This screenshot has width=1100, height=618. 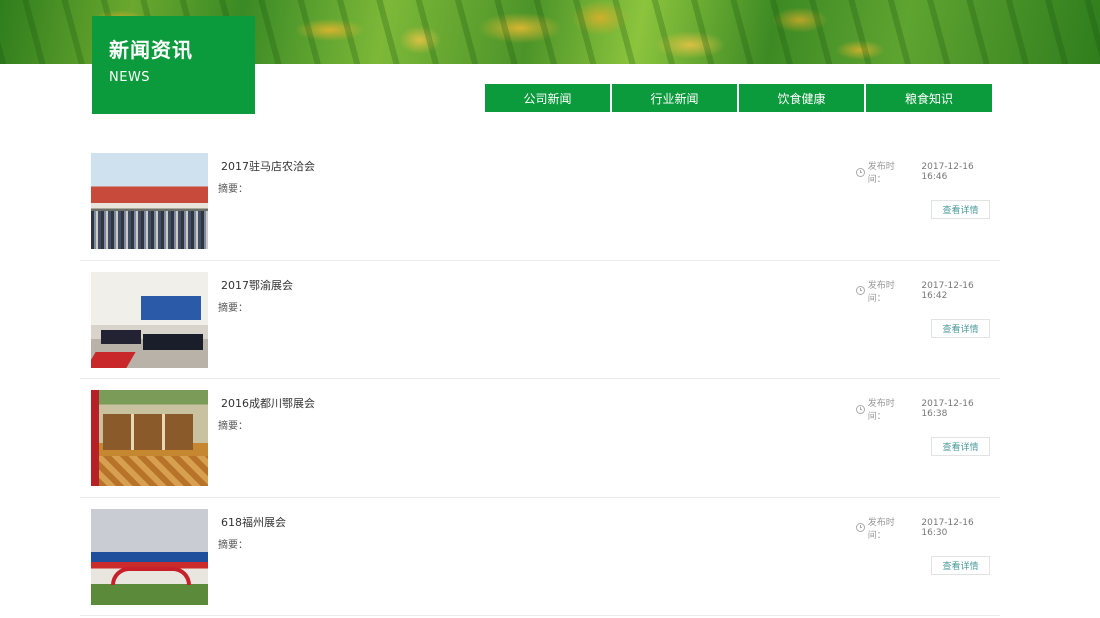 What do you see at coordinates (130, 77) in the screenshot?
I see `section-subtitle: NEWS` at bounding box center [130, 77].